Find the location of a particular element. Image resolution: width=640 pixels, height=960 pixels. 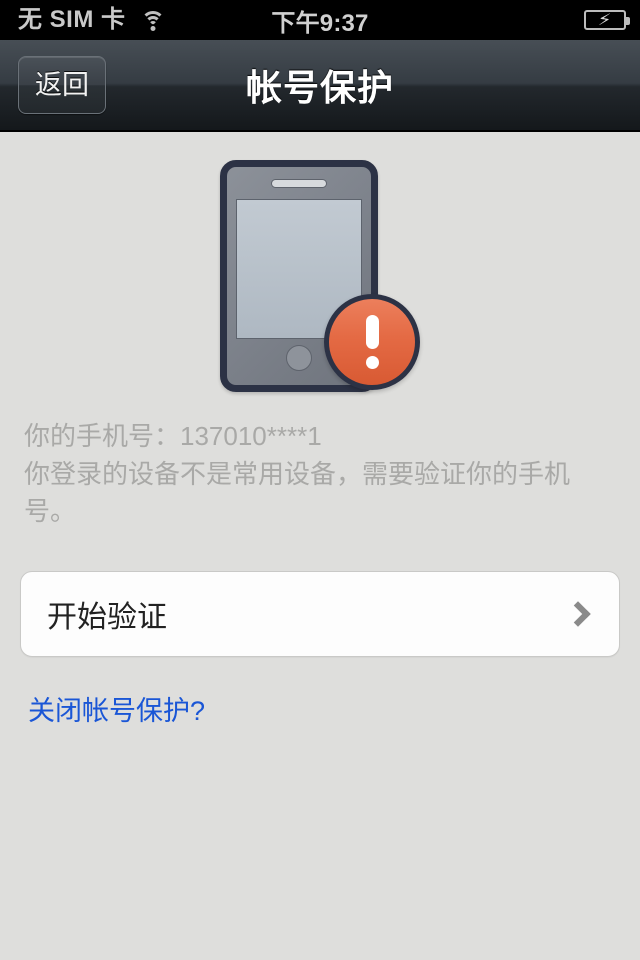

phone-number-label: 你的手机号：137010****1 is located at coordinates (173, 436).